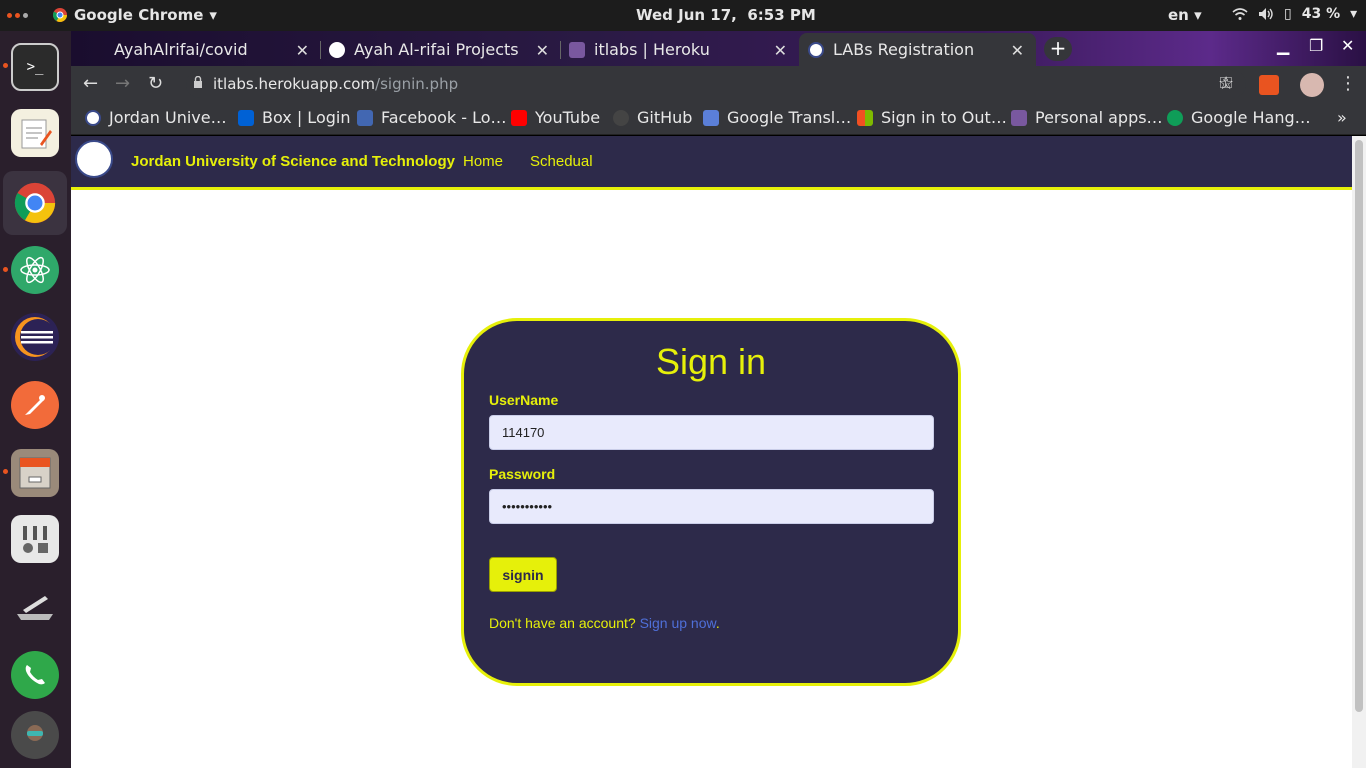  I want to click on just-logo-favicon-icon, so click(816, 49).